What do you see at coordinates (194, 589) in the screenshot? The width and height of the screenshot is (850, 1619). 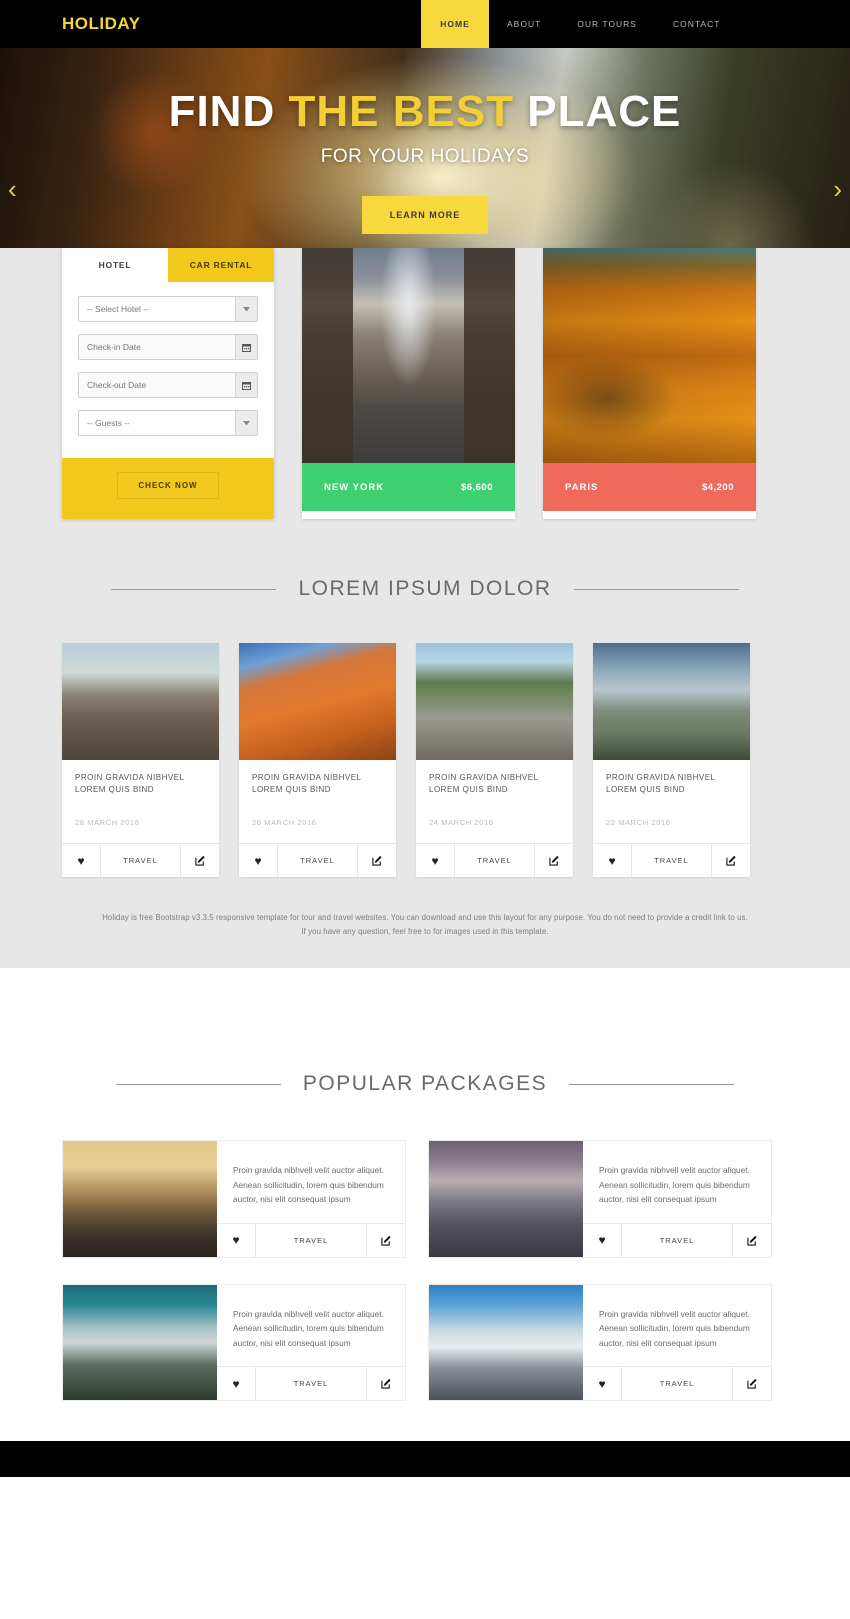 I see `divider-left` at bounding box center [194, 589].